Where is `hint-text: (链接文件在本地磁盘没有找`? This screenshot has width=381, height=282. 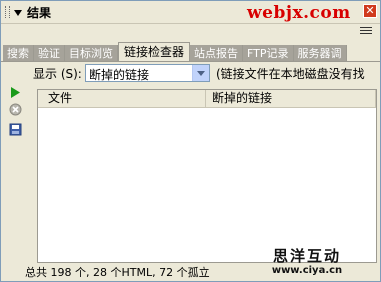 hint-text: (链接文件在本地磁盘没有找 is located at coordinates (290, 74).